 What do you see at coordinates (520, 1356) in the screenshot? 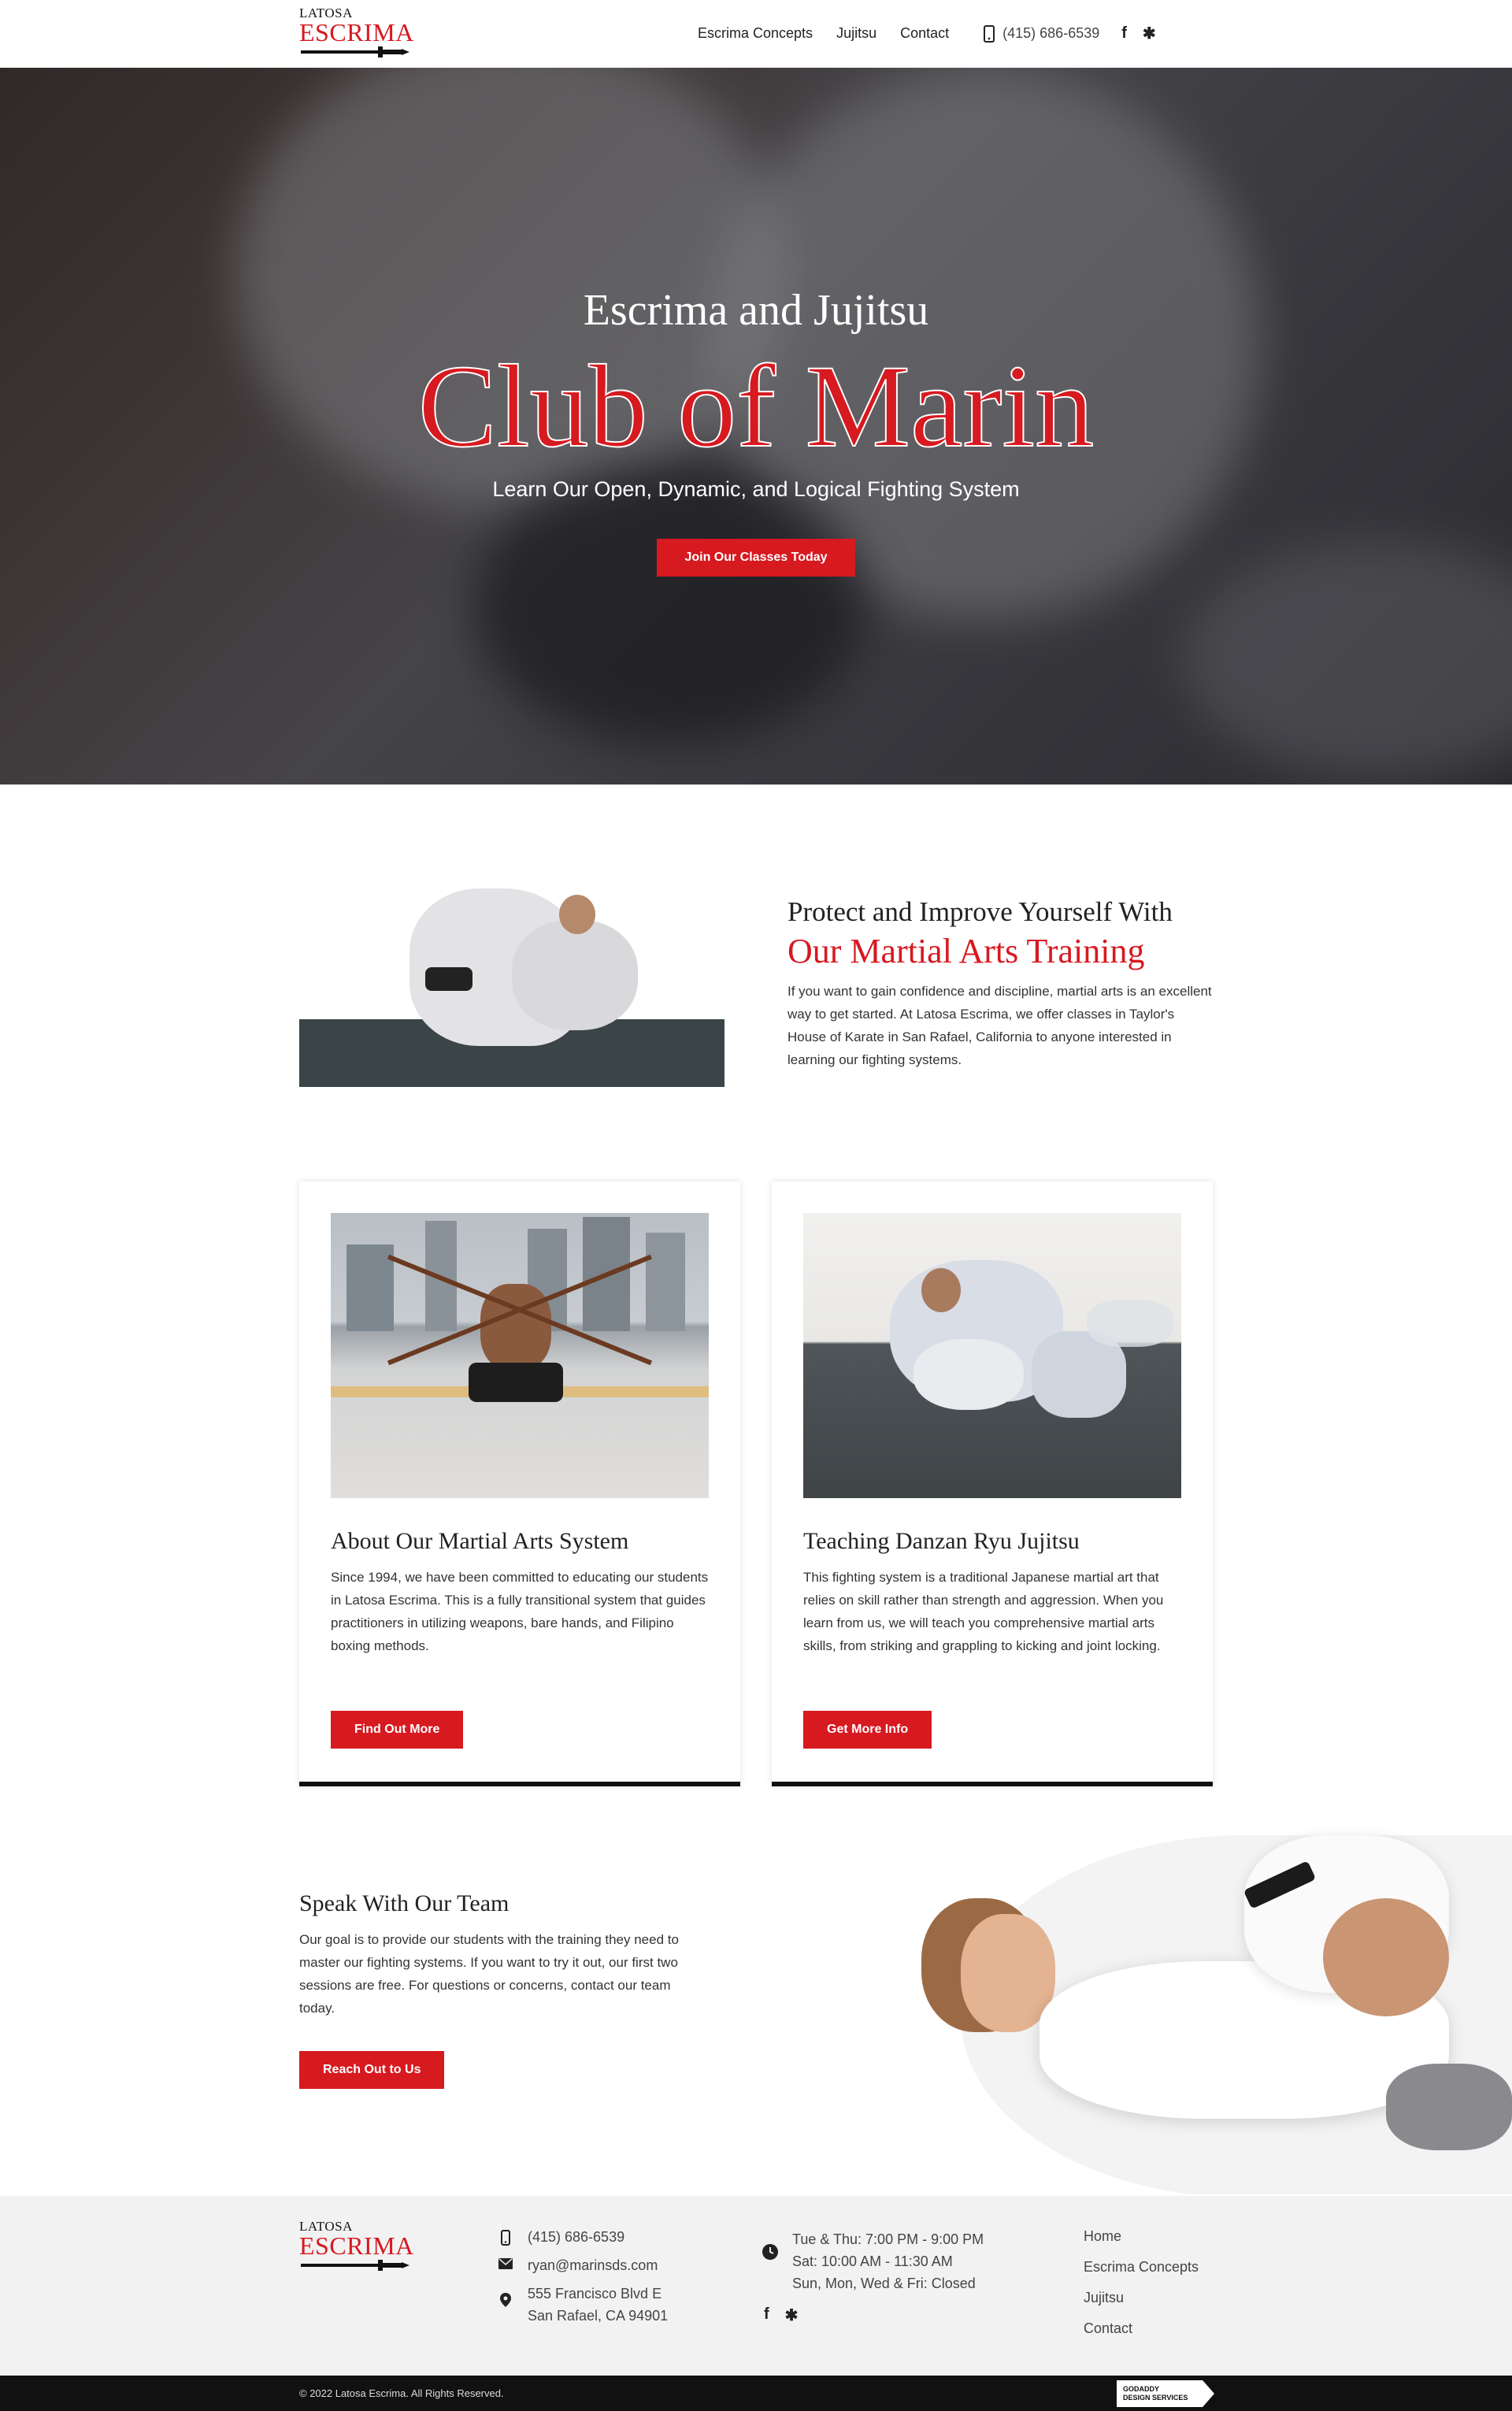
I see `card-image-escrima` at bounding box center [520, 1356].